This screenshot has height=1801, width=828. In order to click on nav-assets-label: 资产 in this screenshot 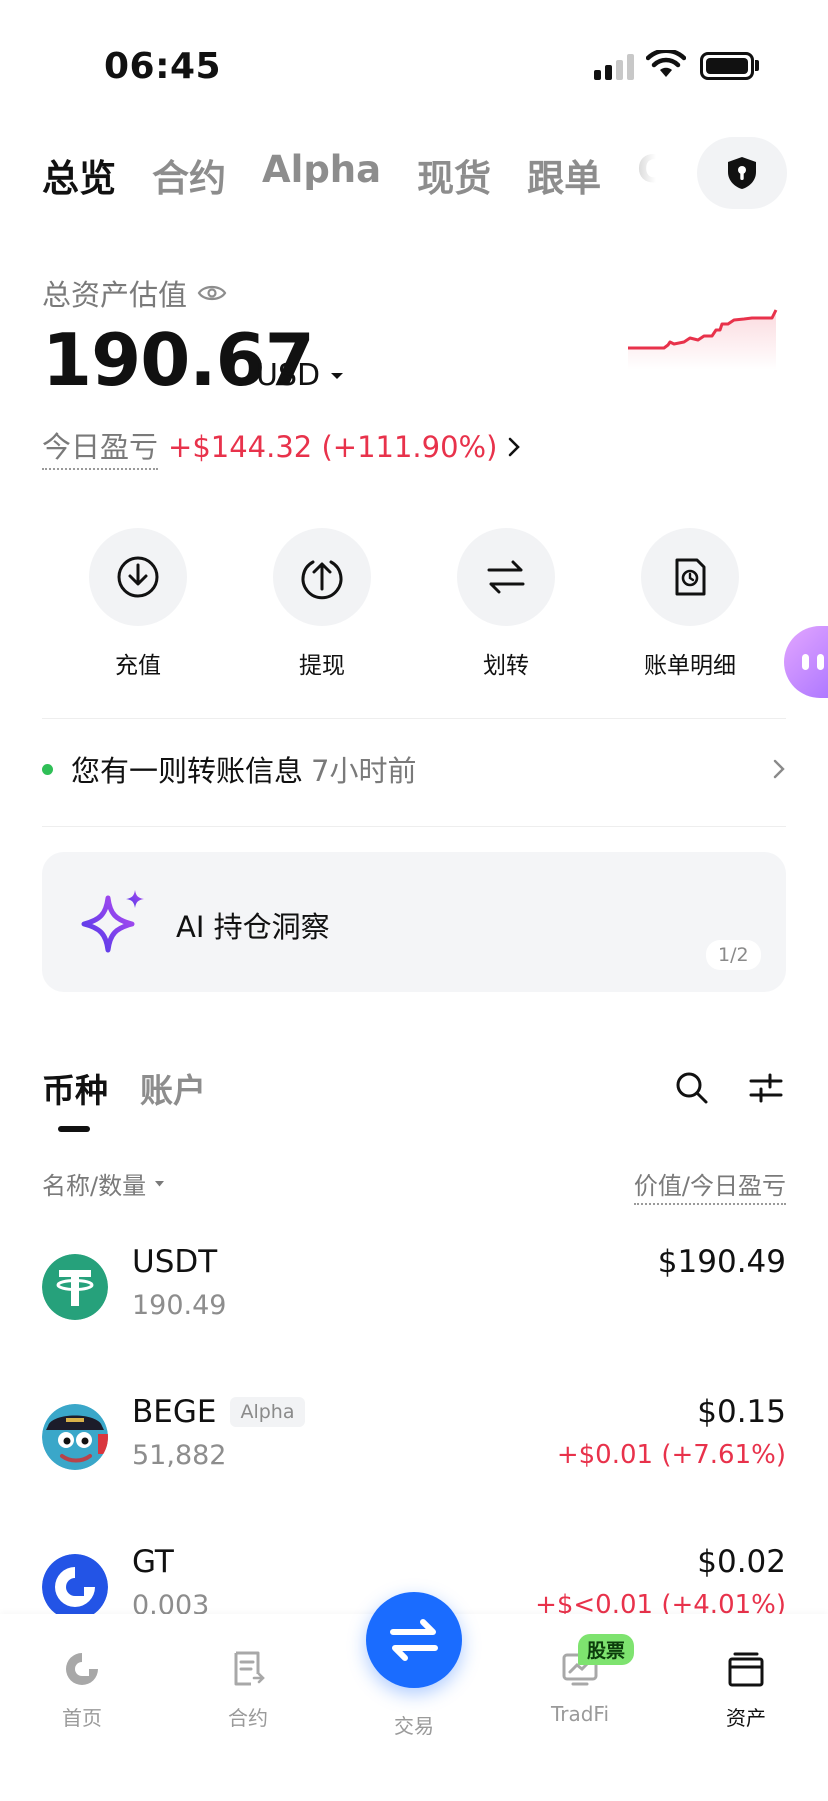, I will do `click(746, 1718)`.